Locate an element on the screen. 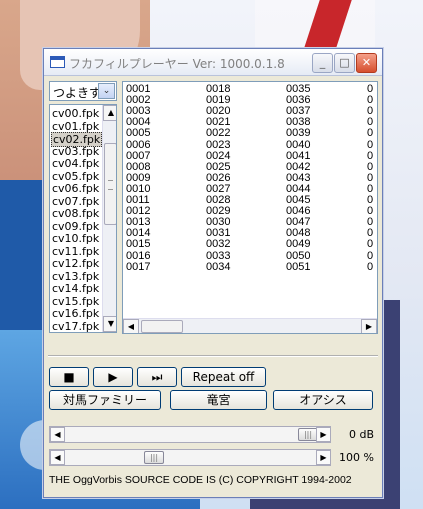  list-item: cv01.fpk is located at coordinates (75, 126).